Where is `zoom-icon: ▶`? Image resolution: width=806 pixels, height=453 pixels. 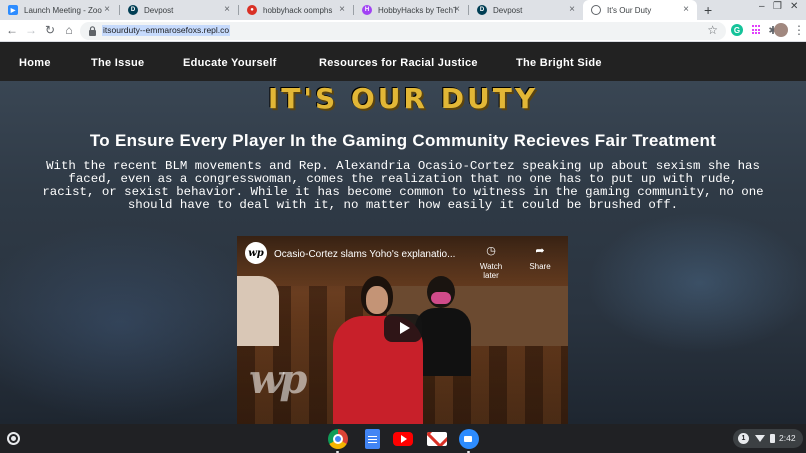 zoom-icon: ▶ is located at coordinates (13, 10).